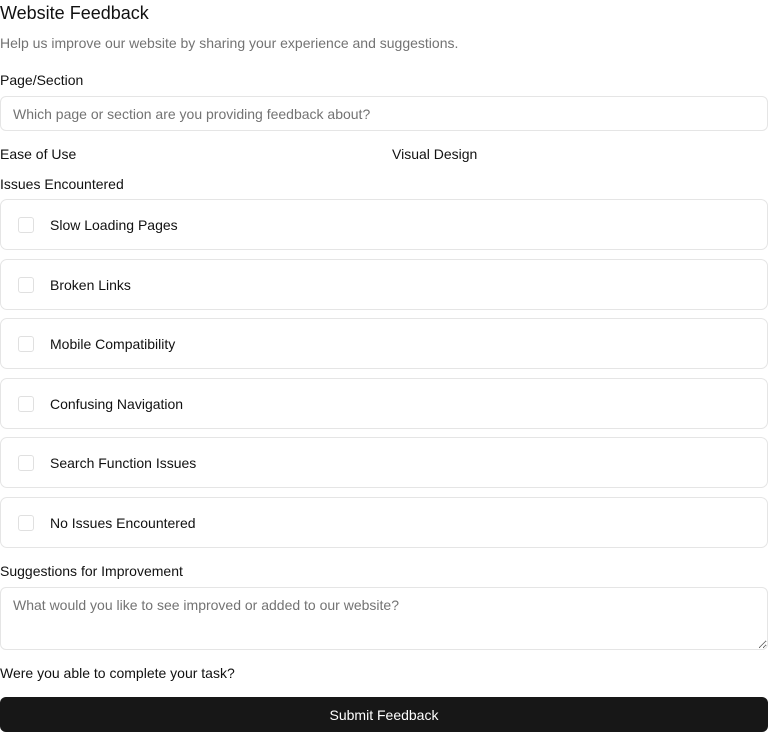 The height and width of the screenshot is (732, 768). What do you see at coordinates (38, 154) in the screenshot?
I see `ease-of-use-label: Ease of Use` at bounding box center [38, 154].